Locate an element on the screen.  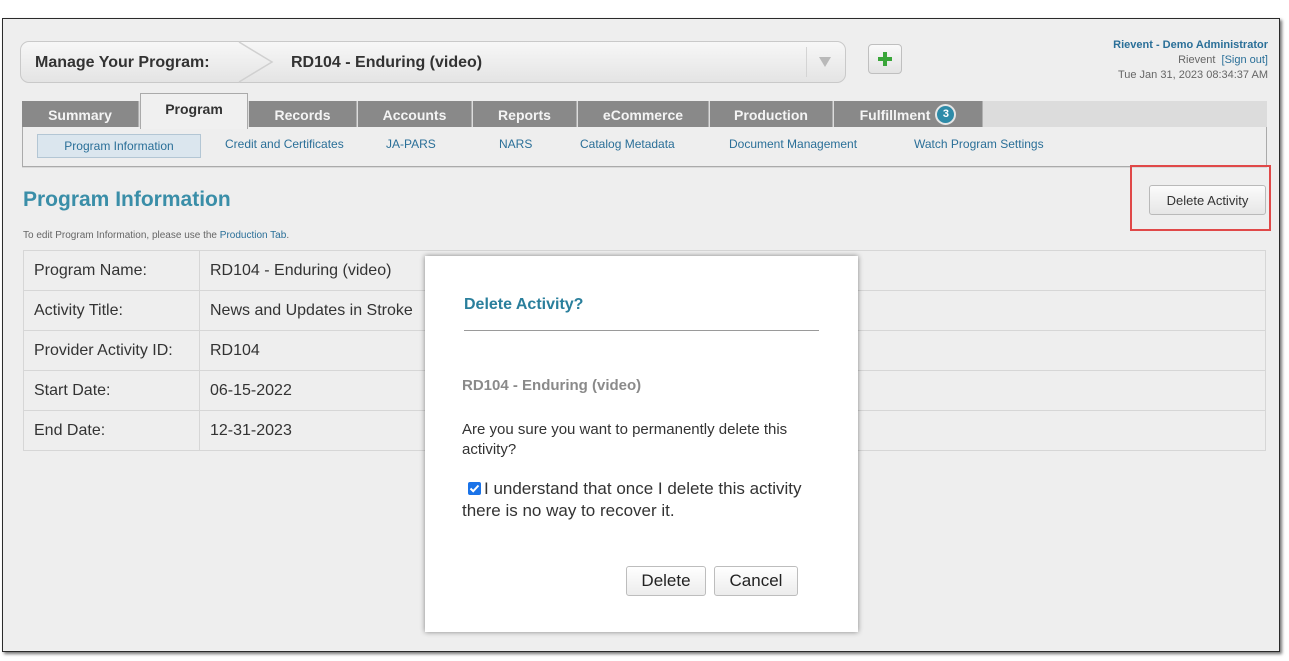
subnav-catalog-metadata: Catalog Metadata is located at coordinates (627, 144).